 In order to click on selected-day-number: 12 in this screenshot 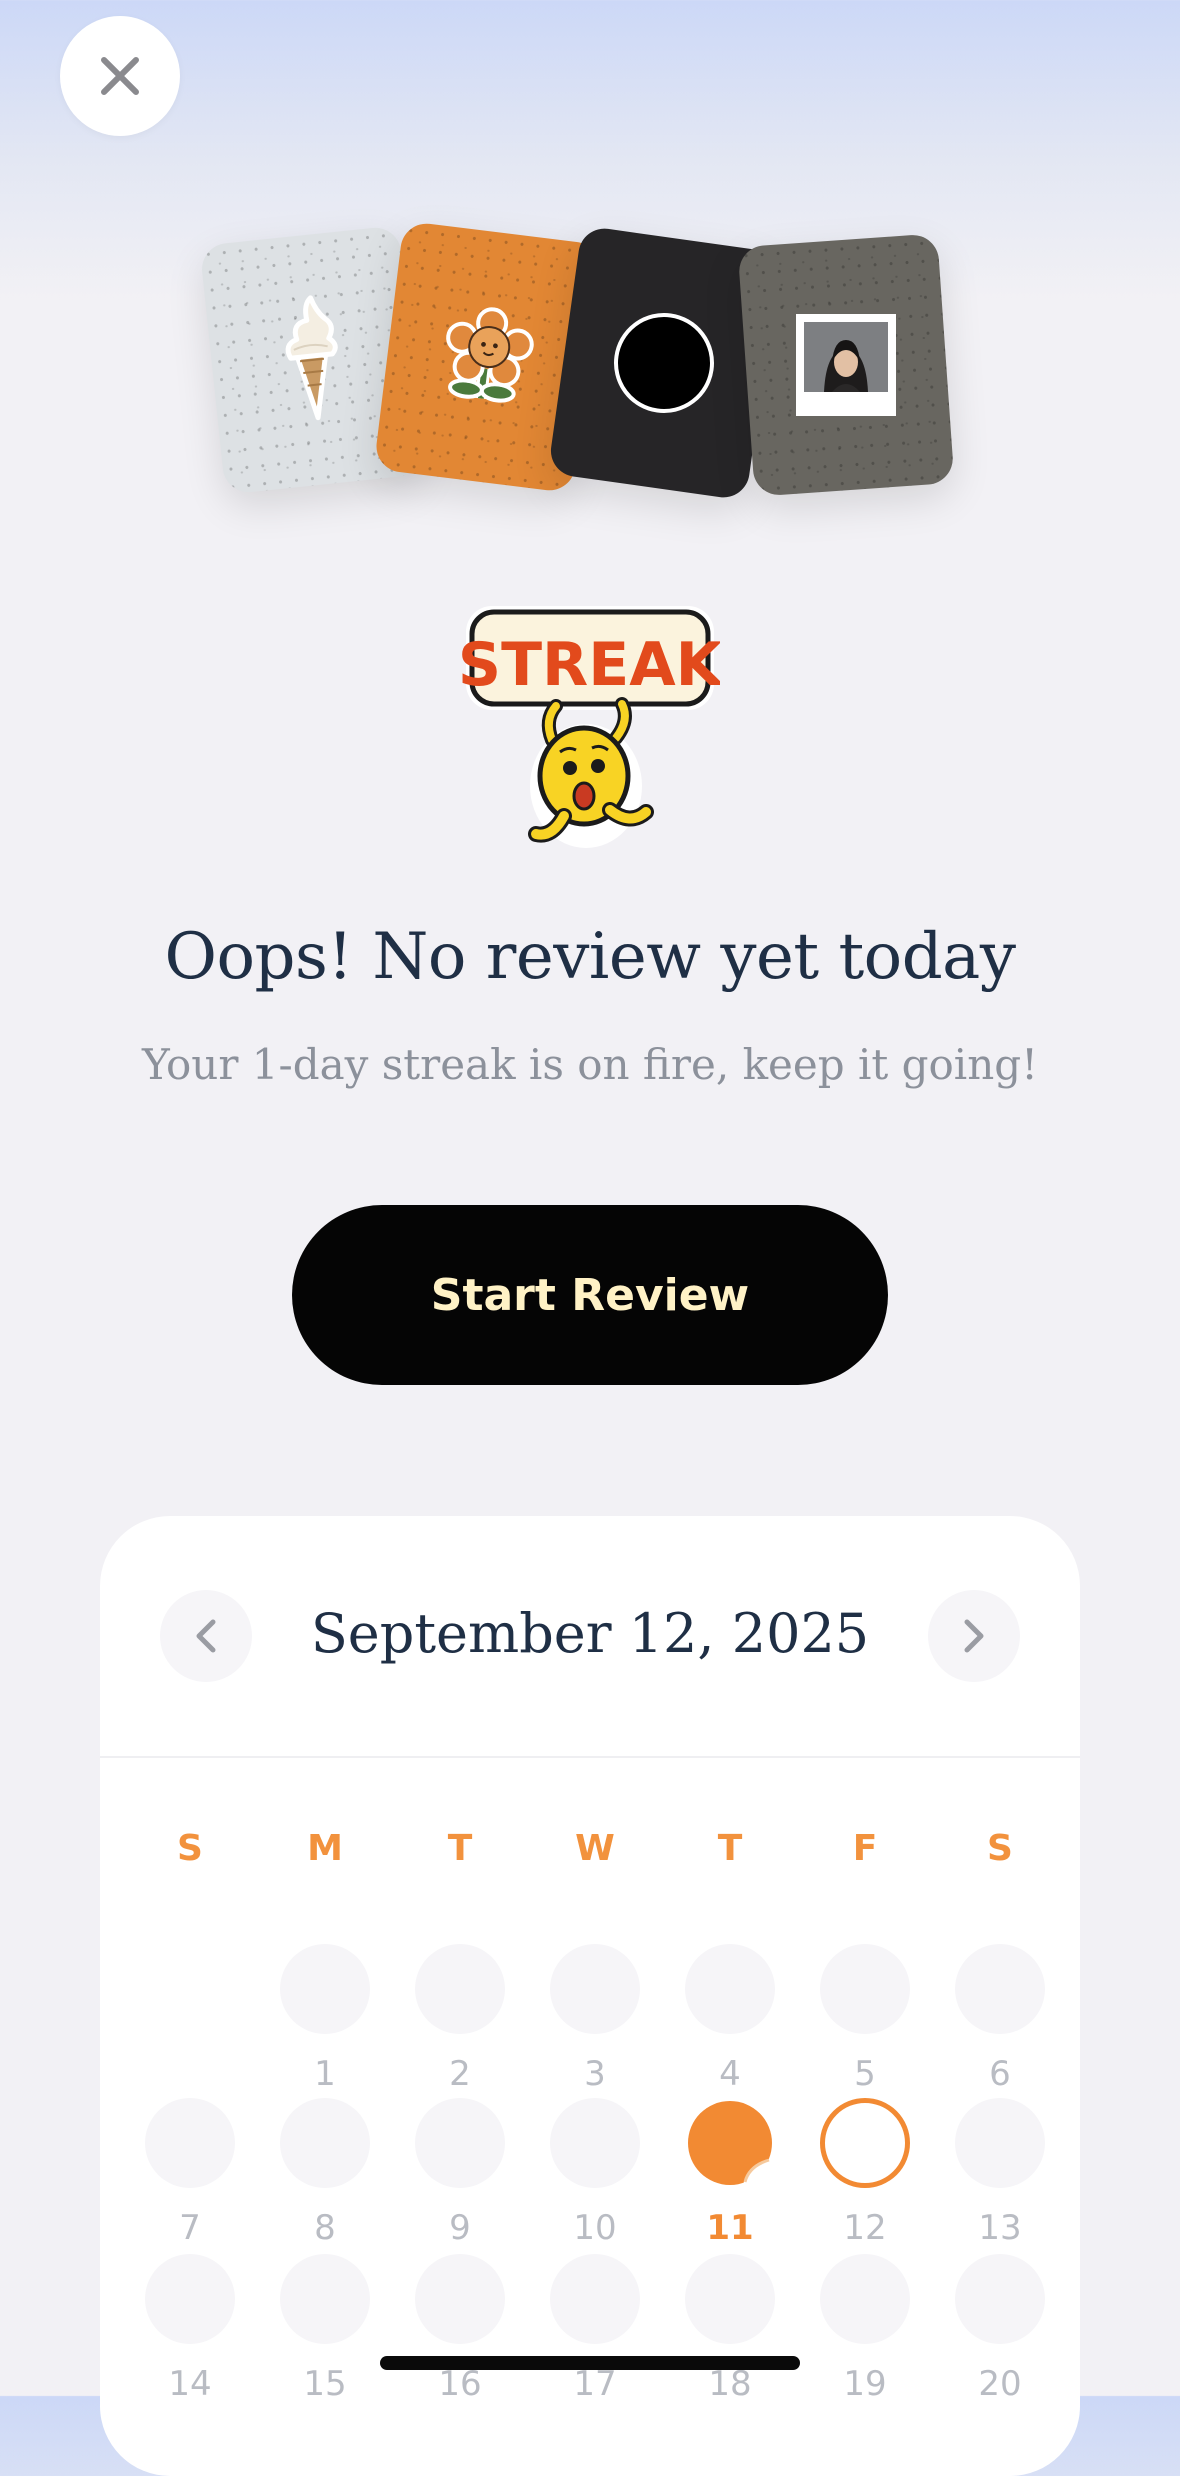, I will do `click(865, 2228)`.